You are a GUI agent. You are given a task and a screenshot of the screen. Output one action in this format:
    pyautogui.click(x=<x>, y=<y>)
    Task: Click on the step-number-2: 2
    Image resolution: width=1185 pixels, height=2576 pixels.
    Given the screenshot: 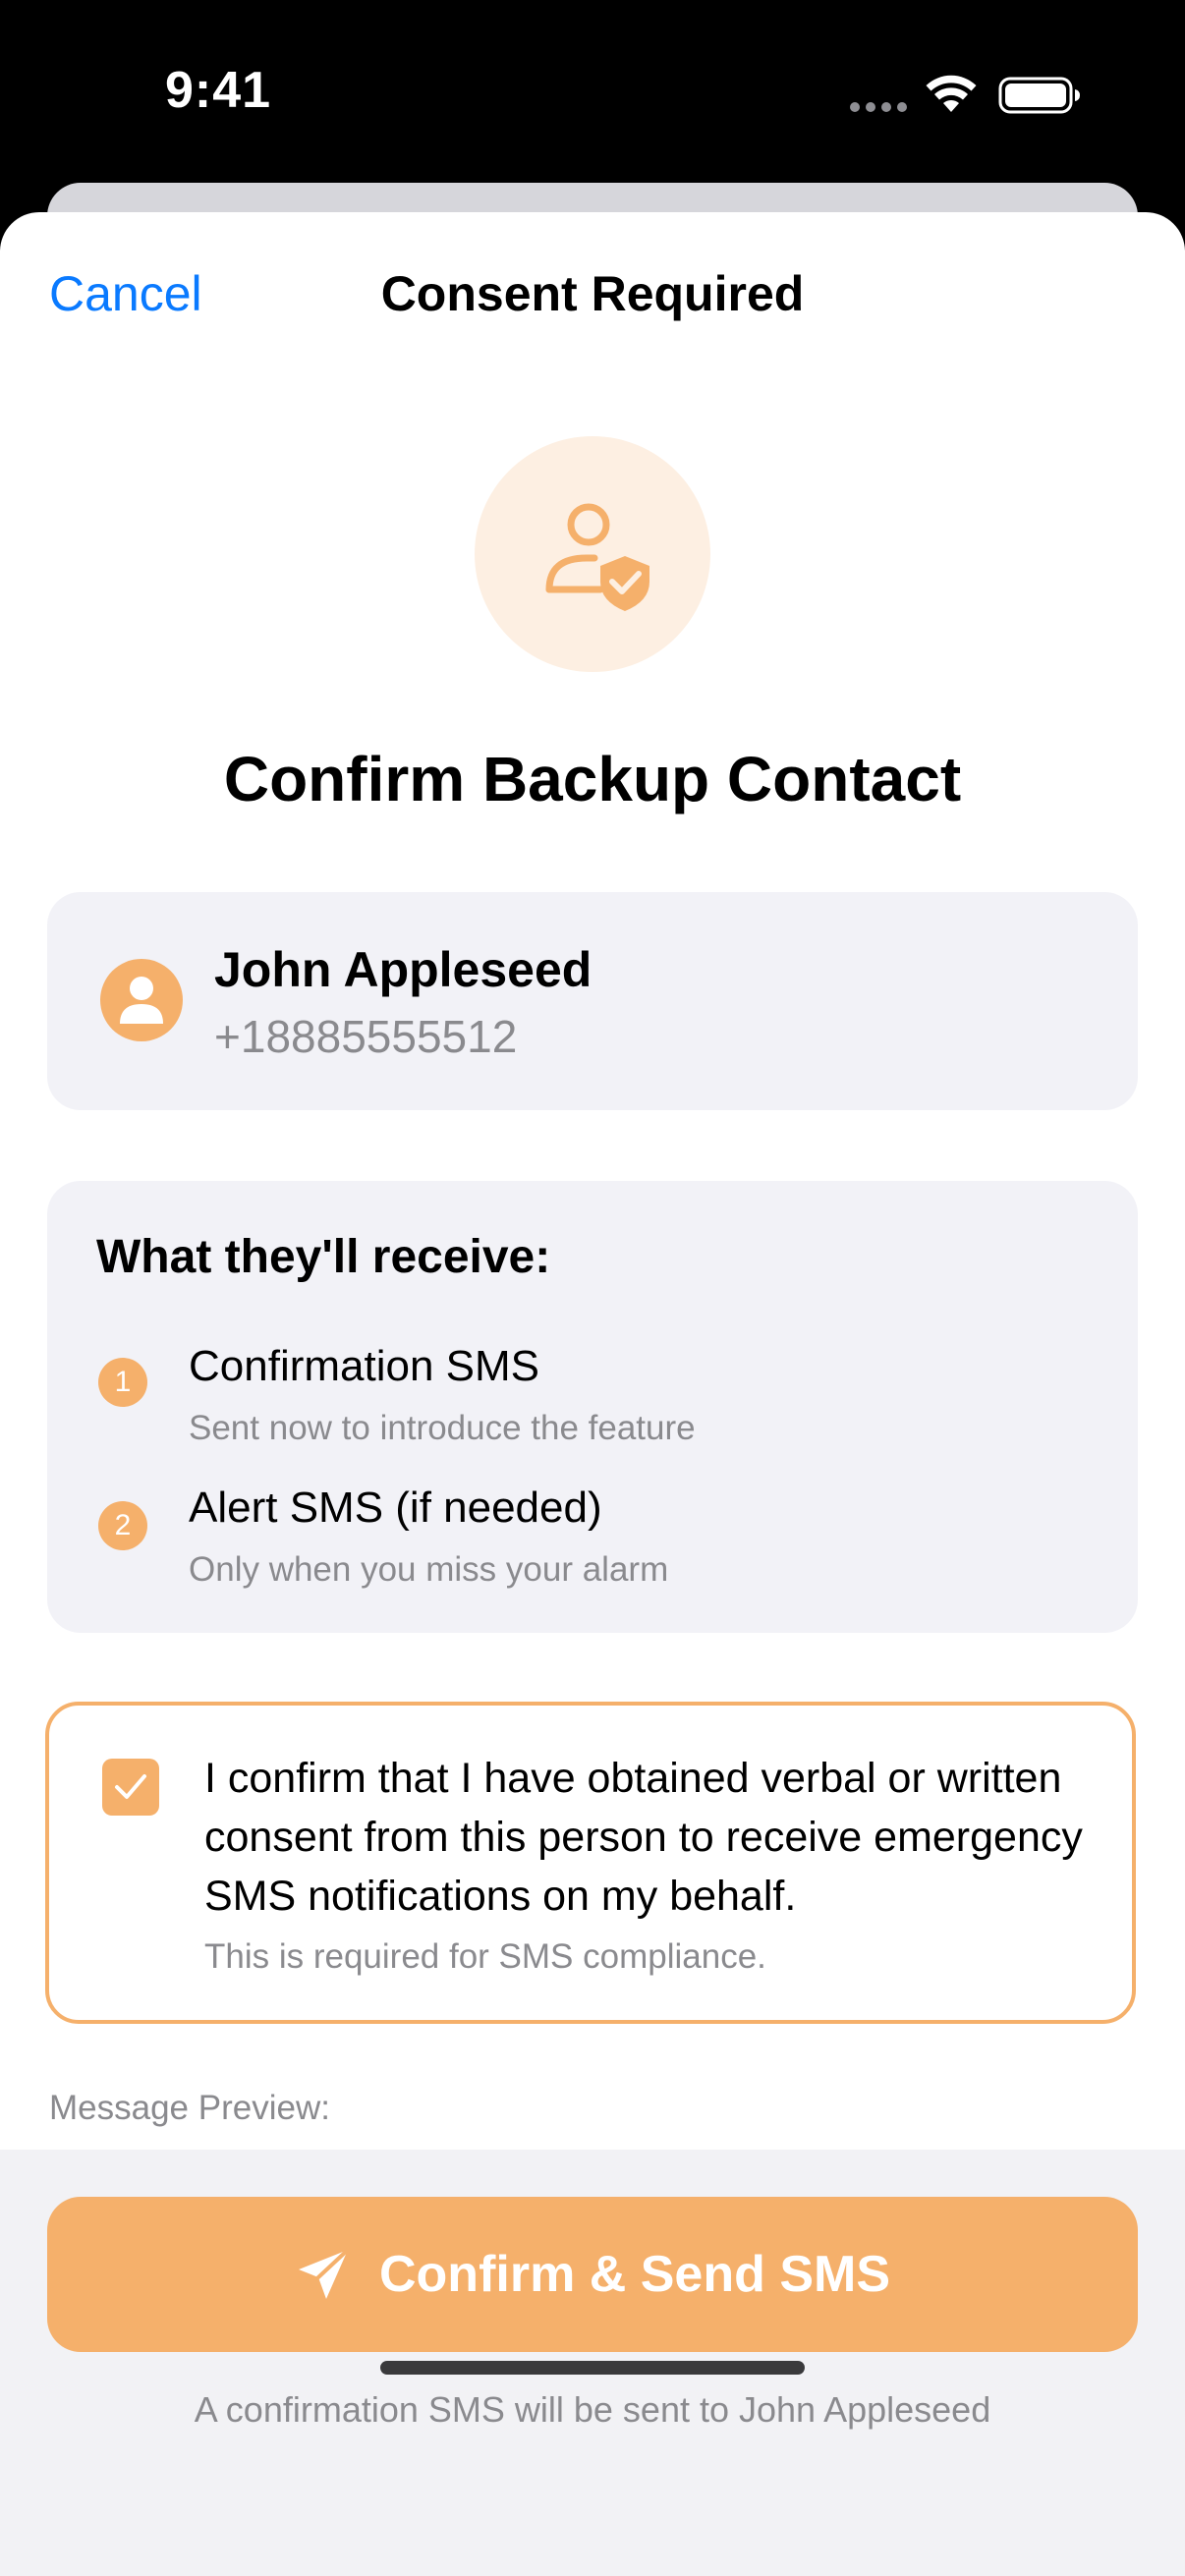 What is the action you would take?
    pyautogui.click(x=123, y=1525)
    